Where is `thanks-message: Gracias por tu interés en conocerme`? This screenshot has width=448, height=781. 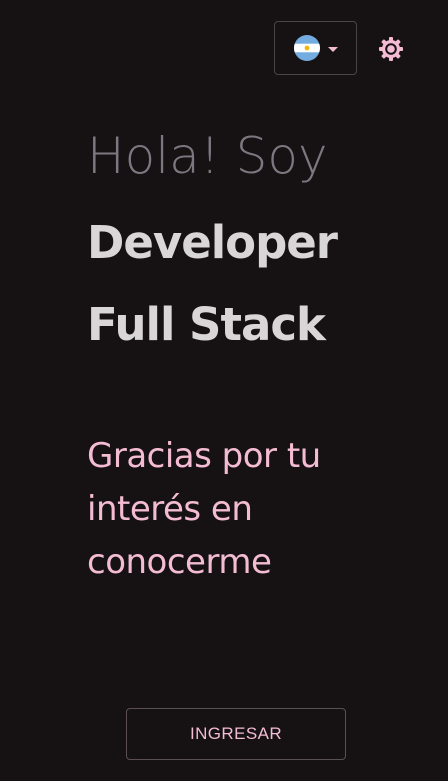 thanks-message: Gracias por tu interés en conocerme is located at coordinates (237, 509).